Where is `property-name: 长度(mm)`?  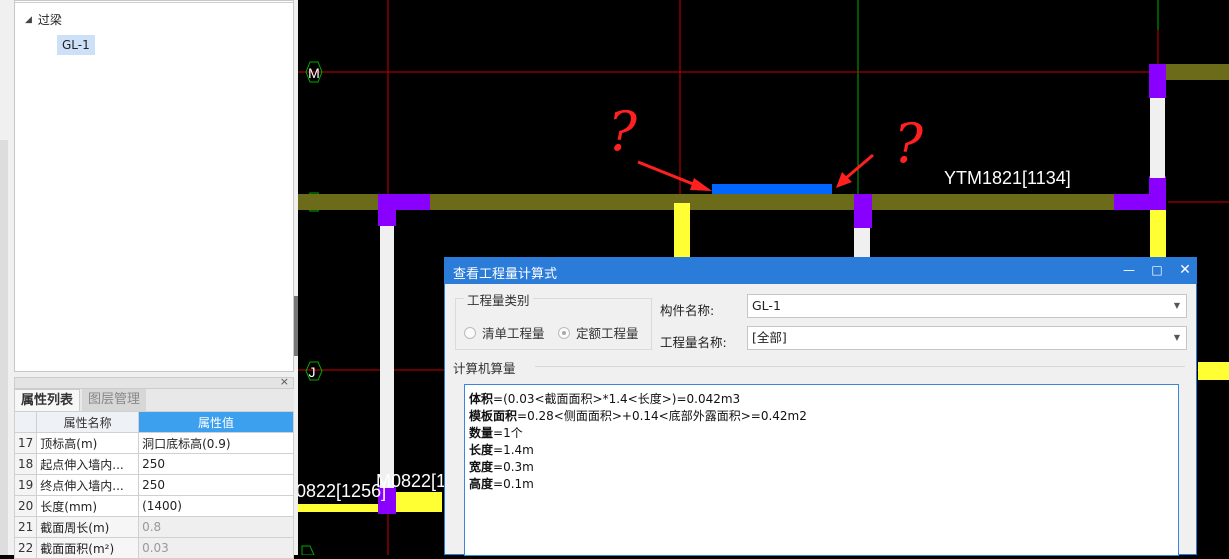 property-name: 长度(mm) is located at coordinates (88, 506).